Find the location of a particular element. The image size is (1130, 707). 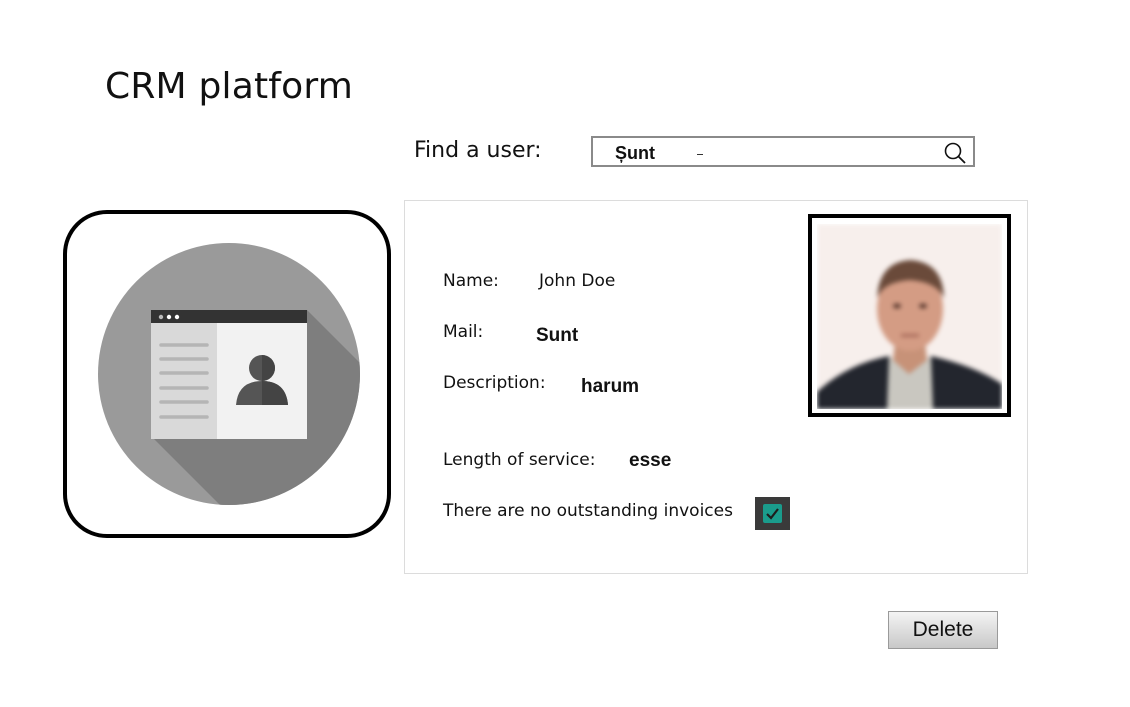

user-search-input: Șunt is located at coordinates (783, 151).